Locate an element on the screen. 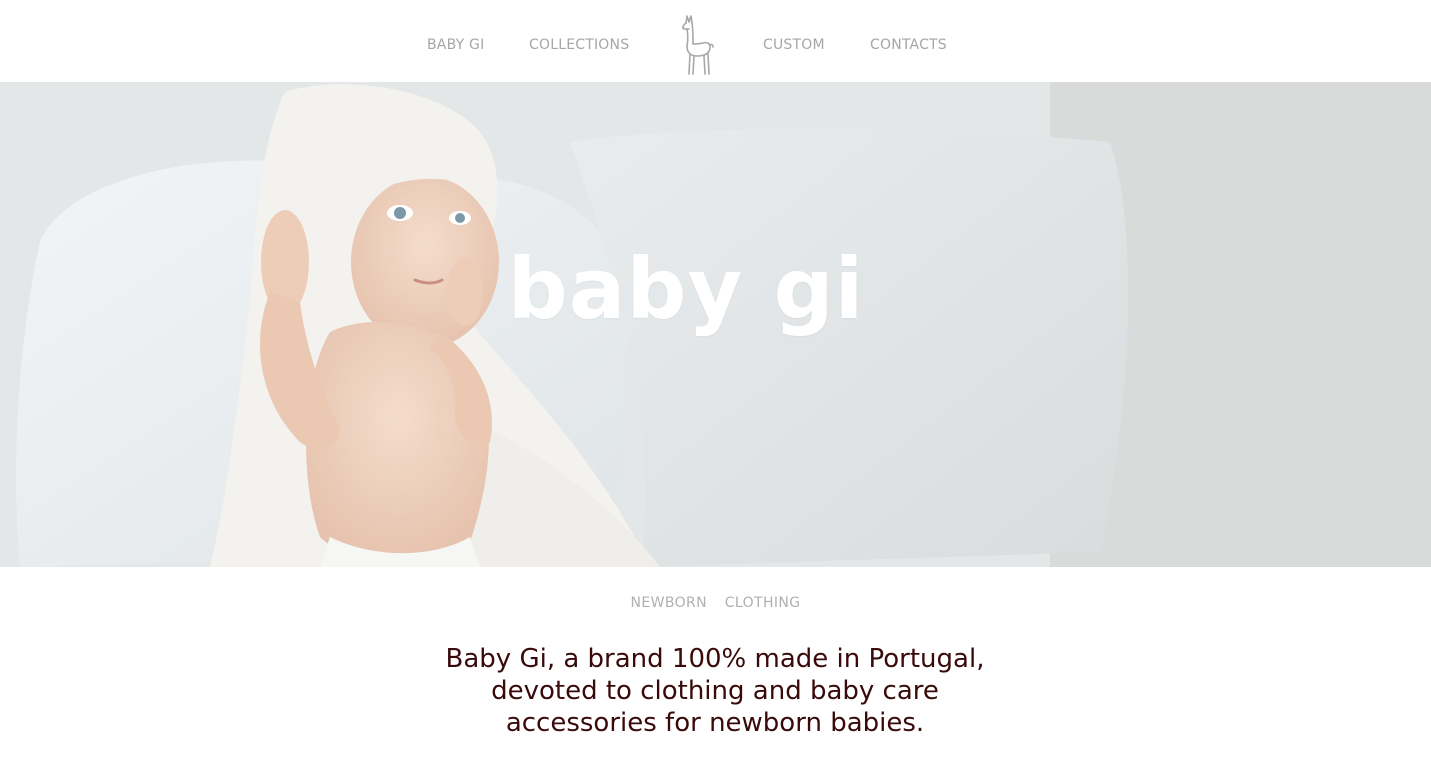  nav-link-contacts: CONTACTS is located at coordinates (908, 45).